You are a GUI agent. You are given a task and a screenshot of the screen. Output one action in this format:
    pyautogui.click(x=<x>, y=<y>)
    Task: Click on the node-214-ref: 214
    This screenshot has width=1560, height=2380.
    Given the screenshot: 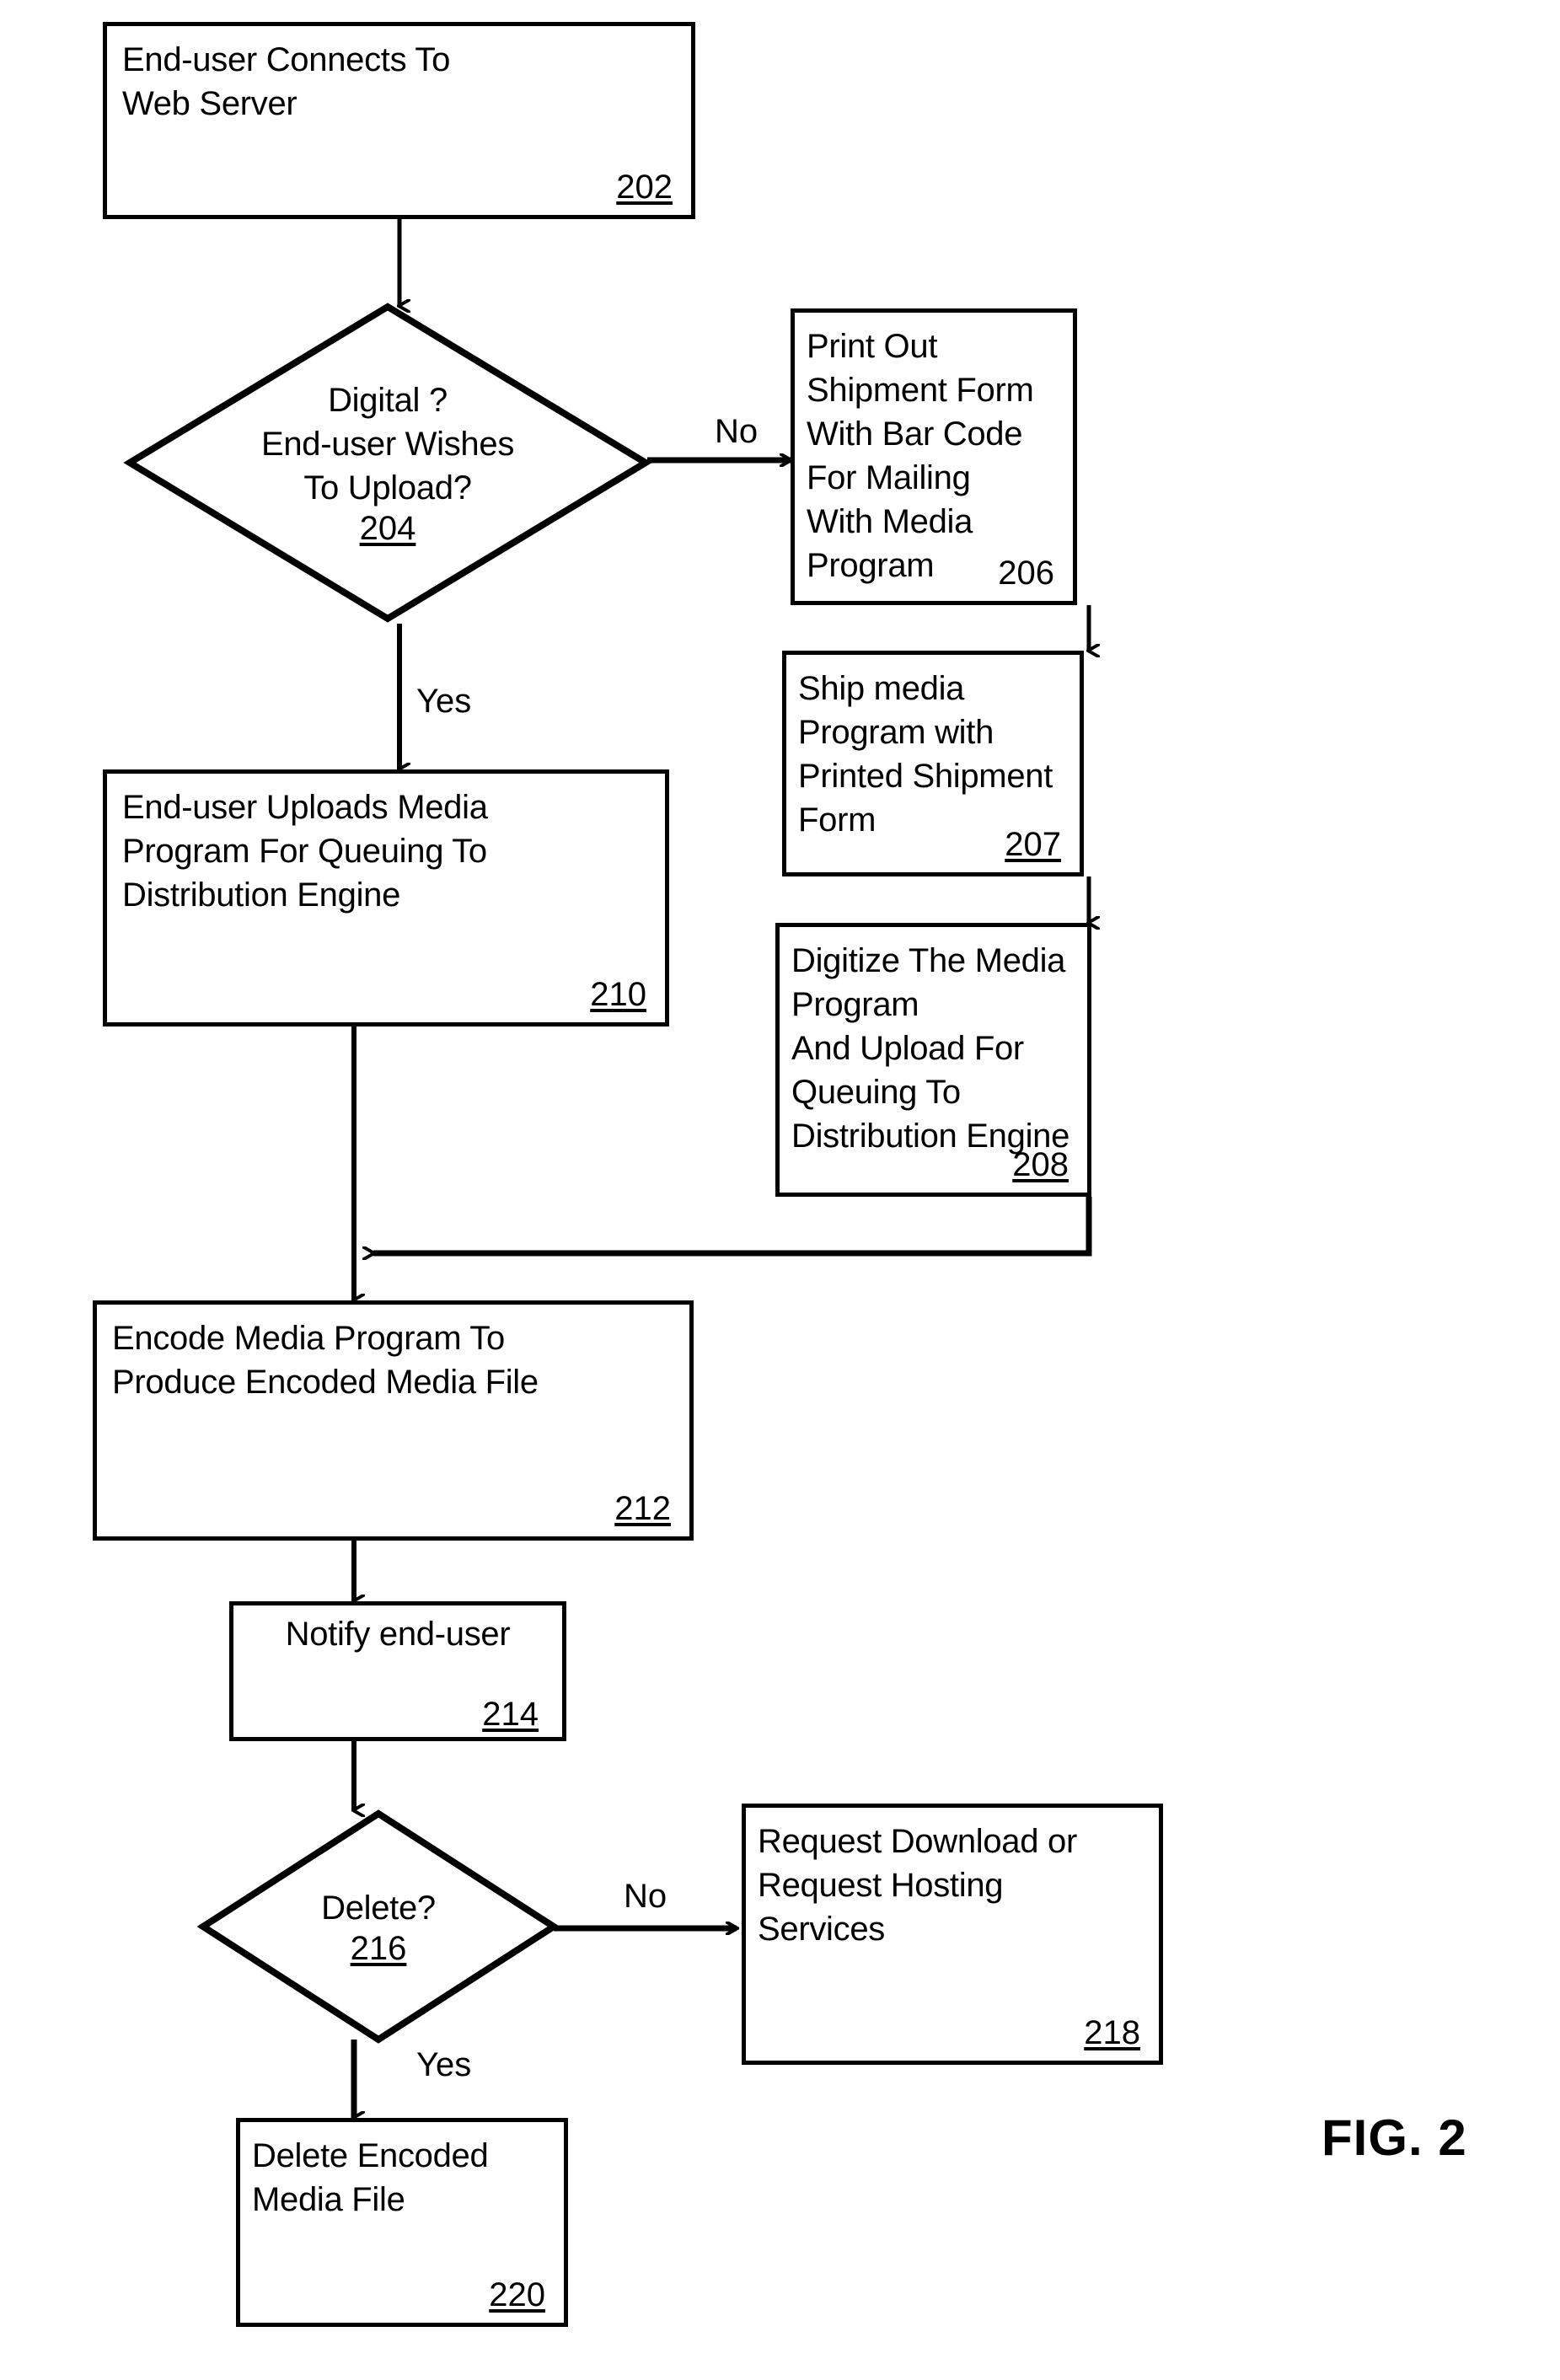 What is the action you would take?
    pyautogui.click(x=510, y=1714)
    